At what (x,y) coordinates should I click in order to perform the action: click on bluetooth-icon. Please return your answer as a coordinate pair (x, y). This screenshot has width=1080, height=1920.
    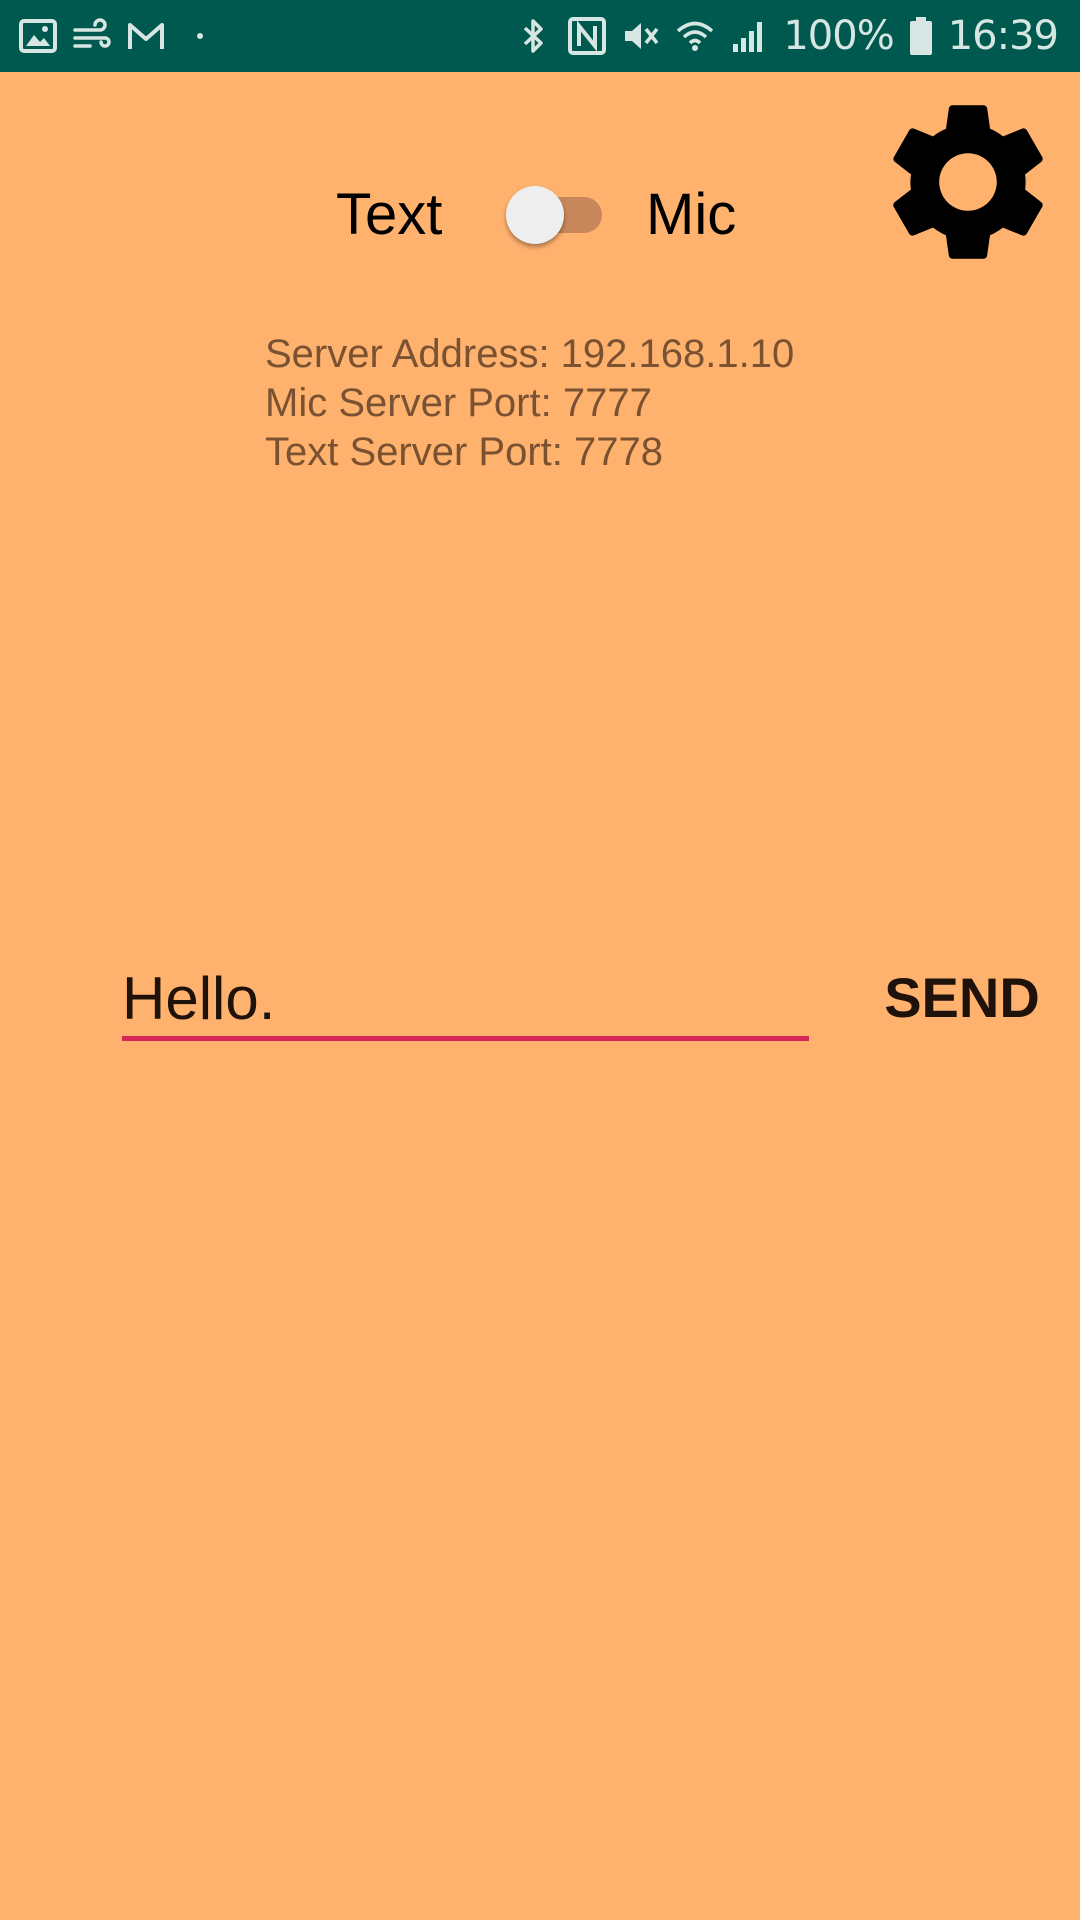
    Looking at the image, I should click on (533, 36).